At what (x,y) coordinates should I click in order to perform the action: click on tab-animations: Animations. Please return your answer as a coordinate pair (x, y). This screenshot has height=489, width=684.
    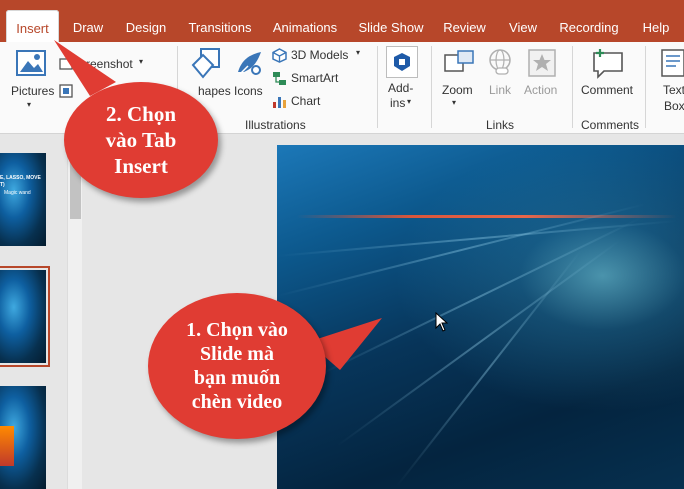
    Looking at the image, I should click on (305, 25).